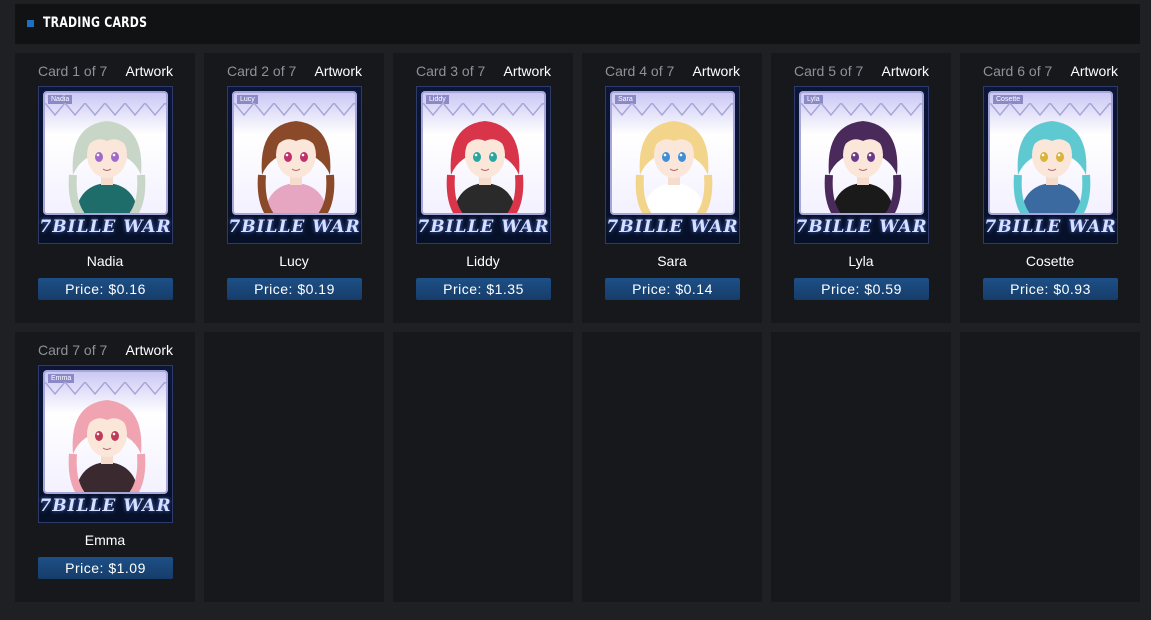  I want to click on card-portrait-frame: Nadia, so click(105, 153).